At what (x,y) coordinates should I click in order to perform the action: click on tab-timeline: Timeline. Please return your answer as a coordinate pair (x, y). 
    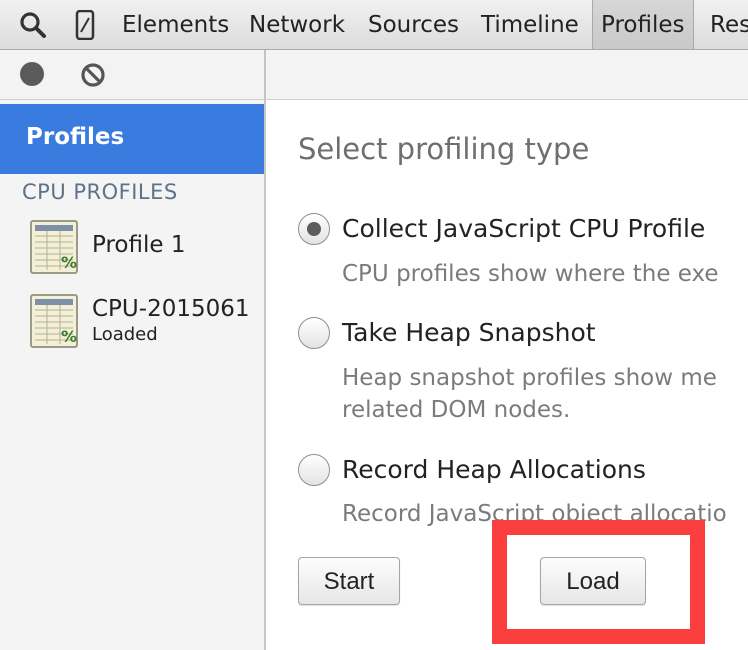
    Looking at the image, I should click on (530, 24).